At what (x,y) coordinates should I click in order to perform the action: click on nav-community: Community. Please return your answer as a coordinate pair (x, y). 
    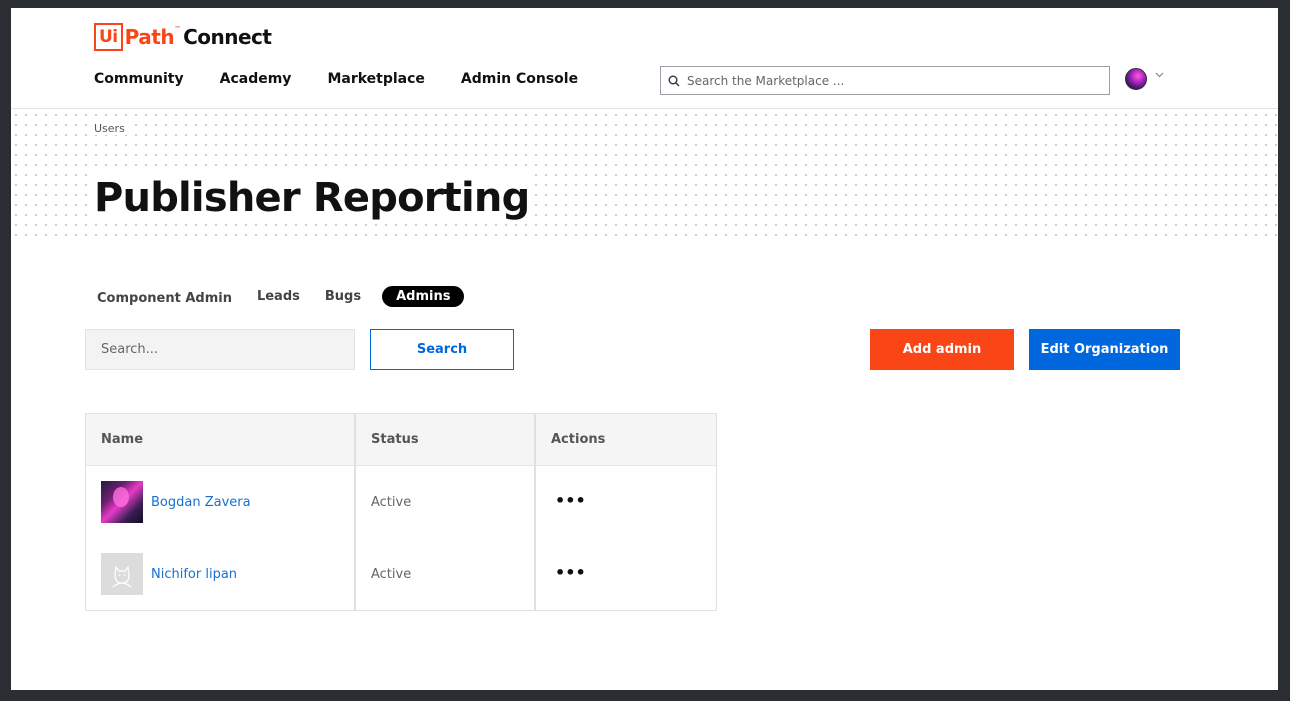
    Looking at the image, I should click on (139, 79).